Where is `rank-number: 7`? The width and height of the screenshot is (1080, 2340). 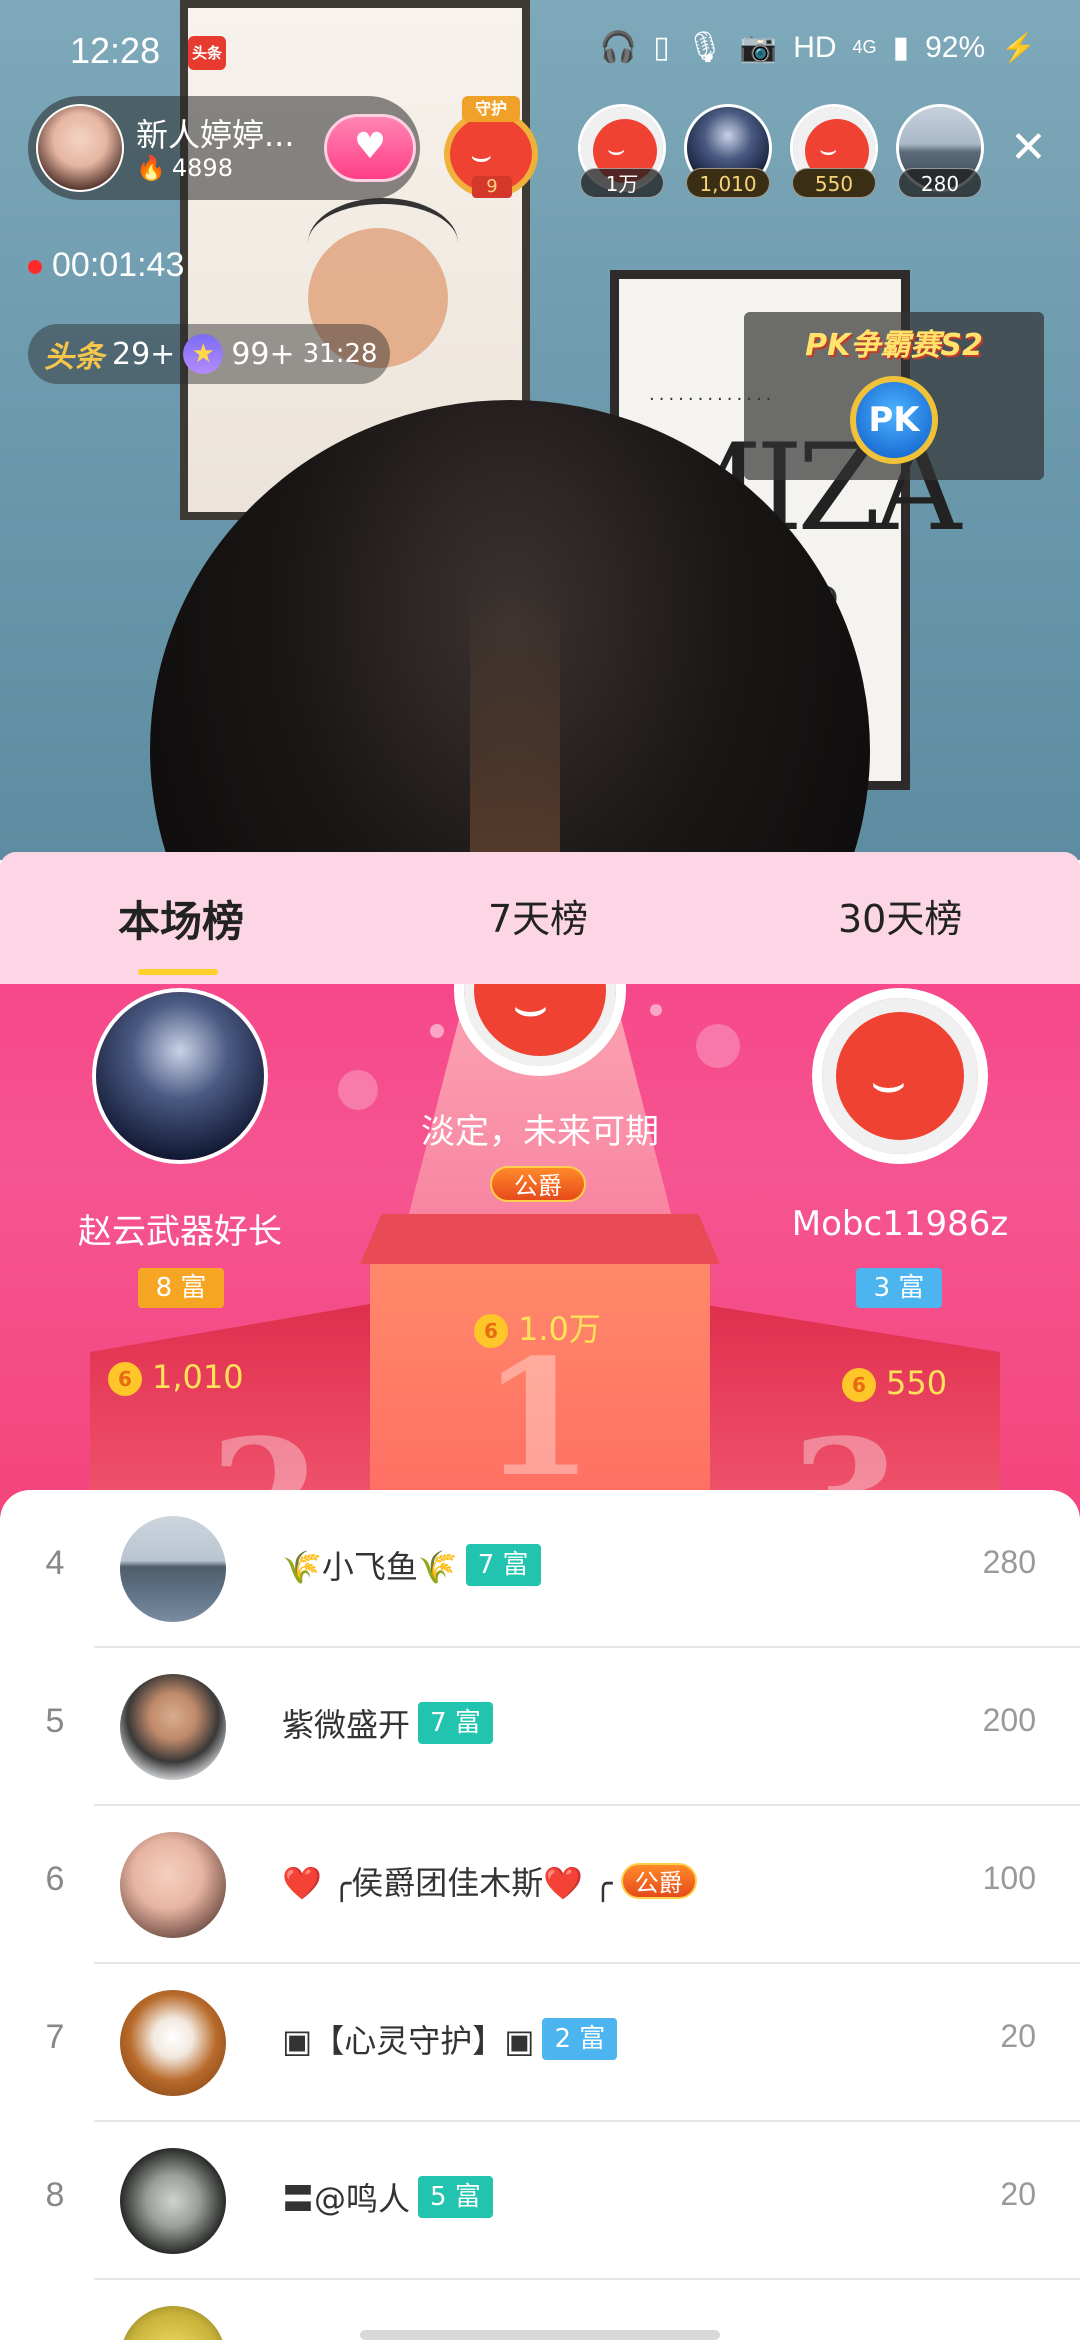 rank-number: 7 is located at coordinates (55, 2037).